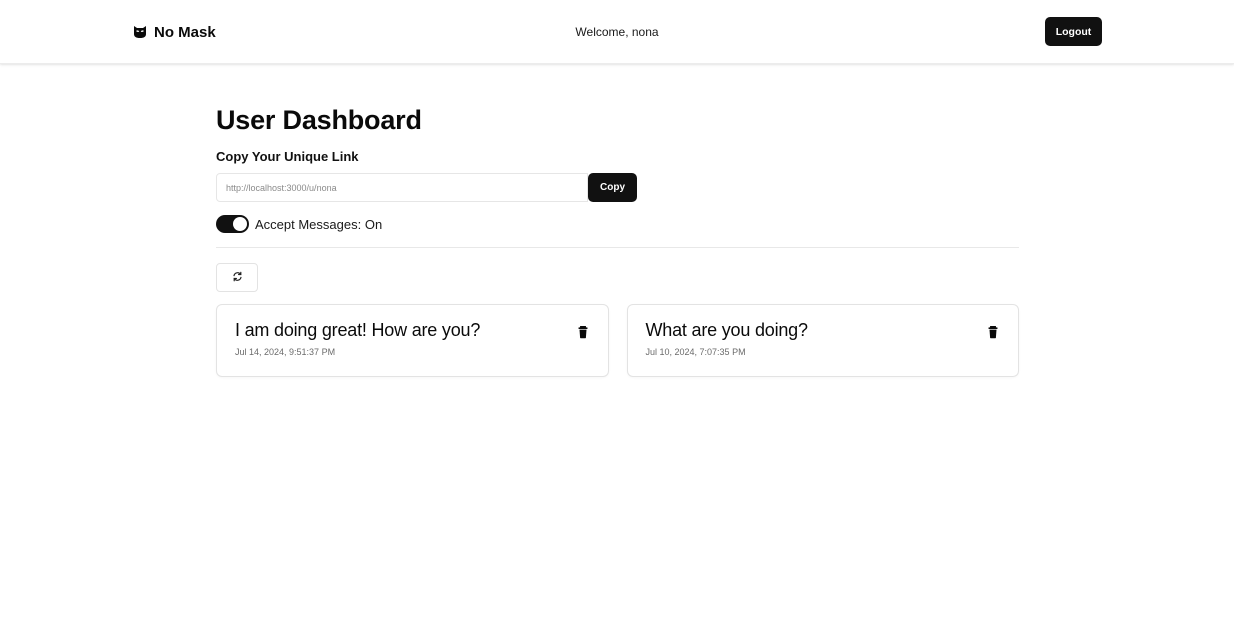 This screenshot has height=628, width=1234. Describe the element at coordinates (285, 352) in the screenshot. I see `message-date: Jul 14, 2024, 9:51:37 PM` at that location.